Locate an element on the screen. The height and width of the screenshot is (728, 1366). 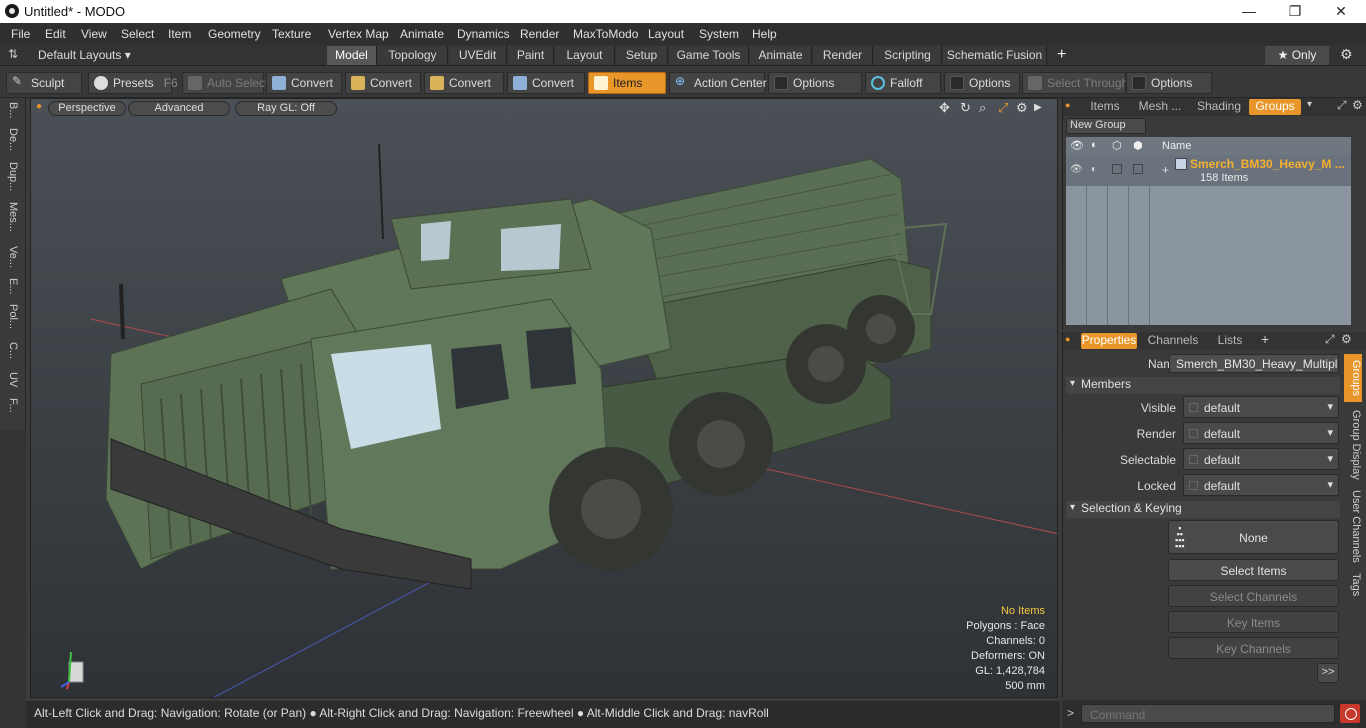
vtab-tags: Tags is located at coordinates (1353, 585).